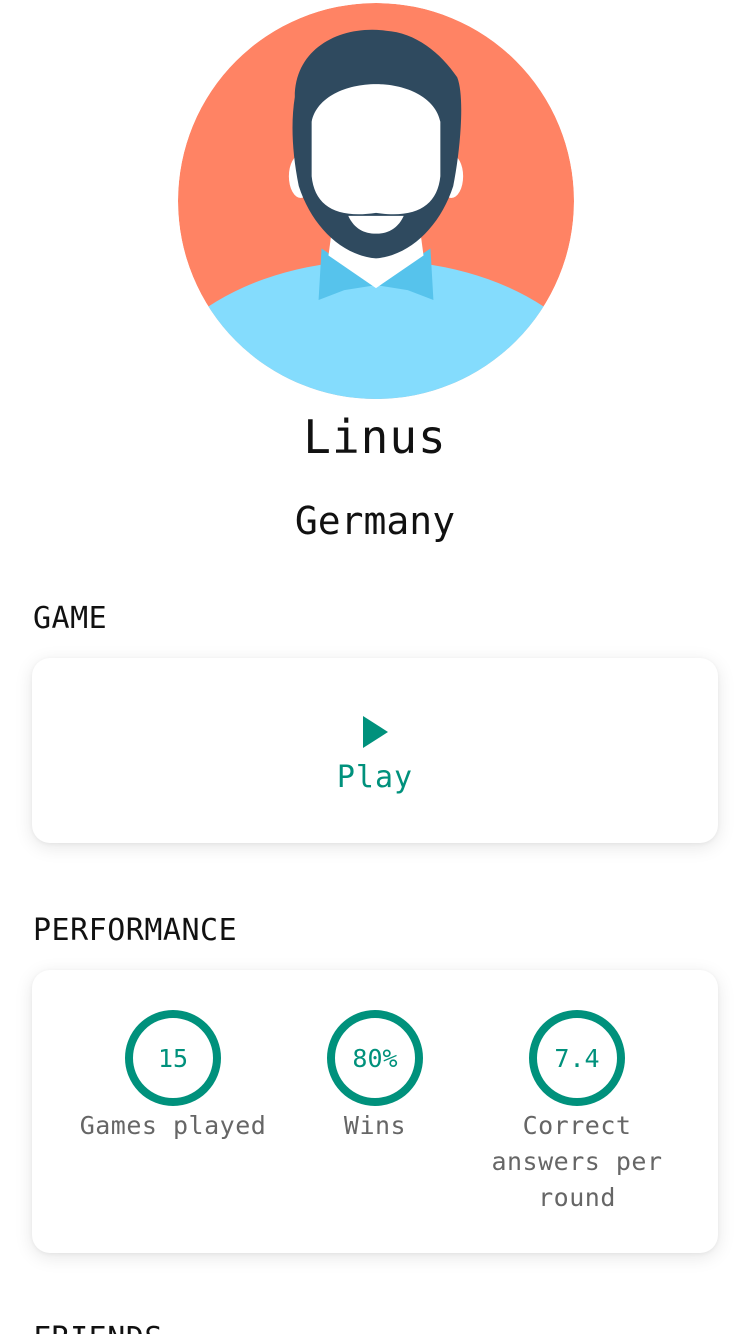 This screenshot has width=750, height=1334. I want to click on stat-label: Correct answers per round, so click(577, 1161).